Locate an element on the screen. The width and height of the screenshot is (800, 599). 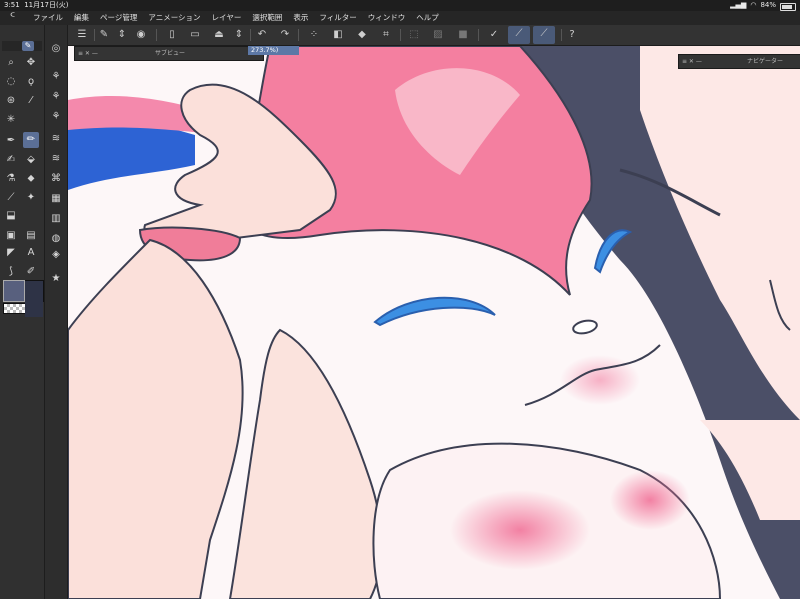
navigator-palette: ≡ ✕ — ナビゲーター is located at coordinates (739, 61).